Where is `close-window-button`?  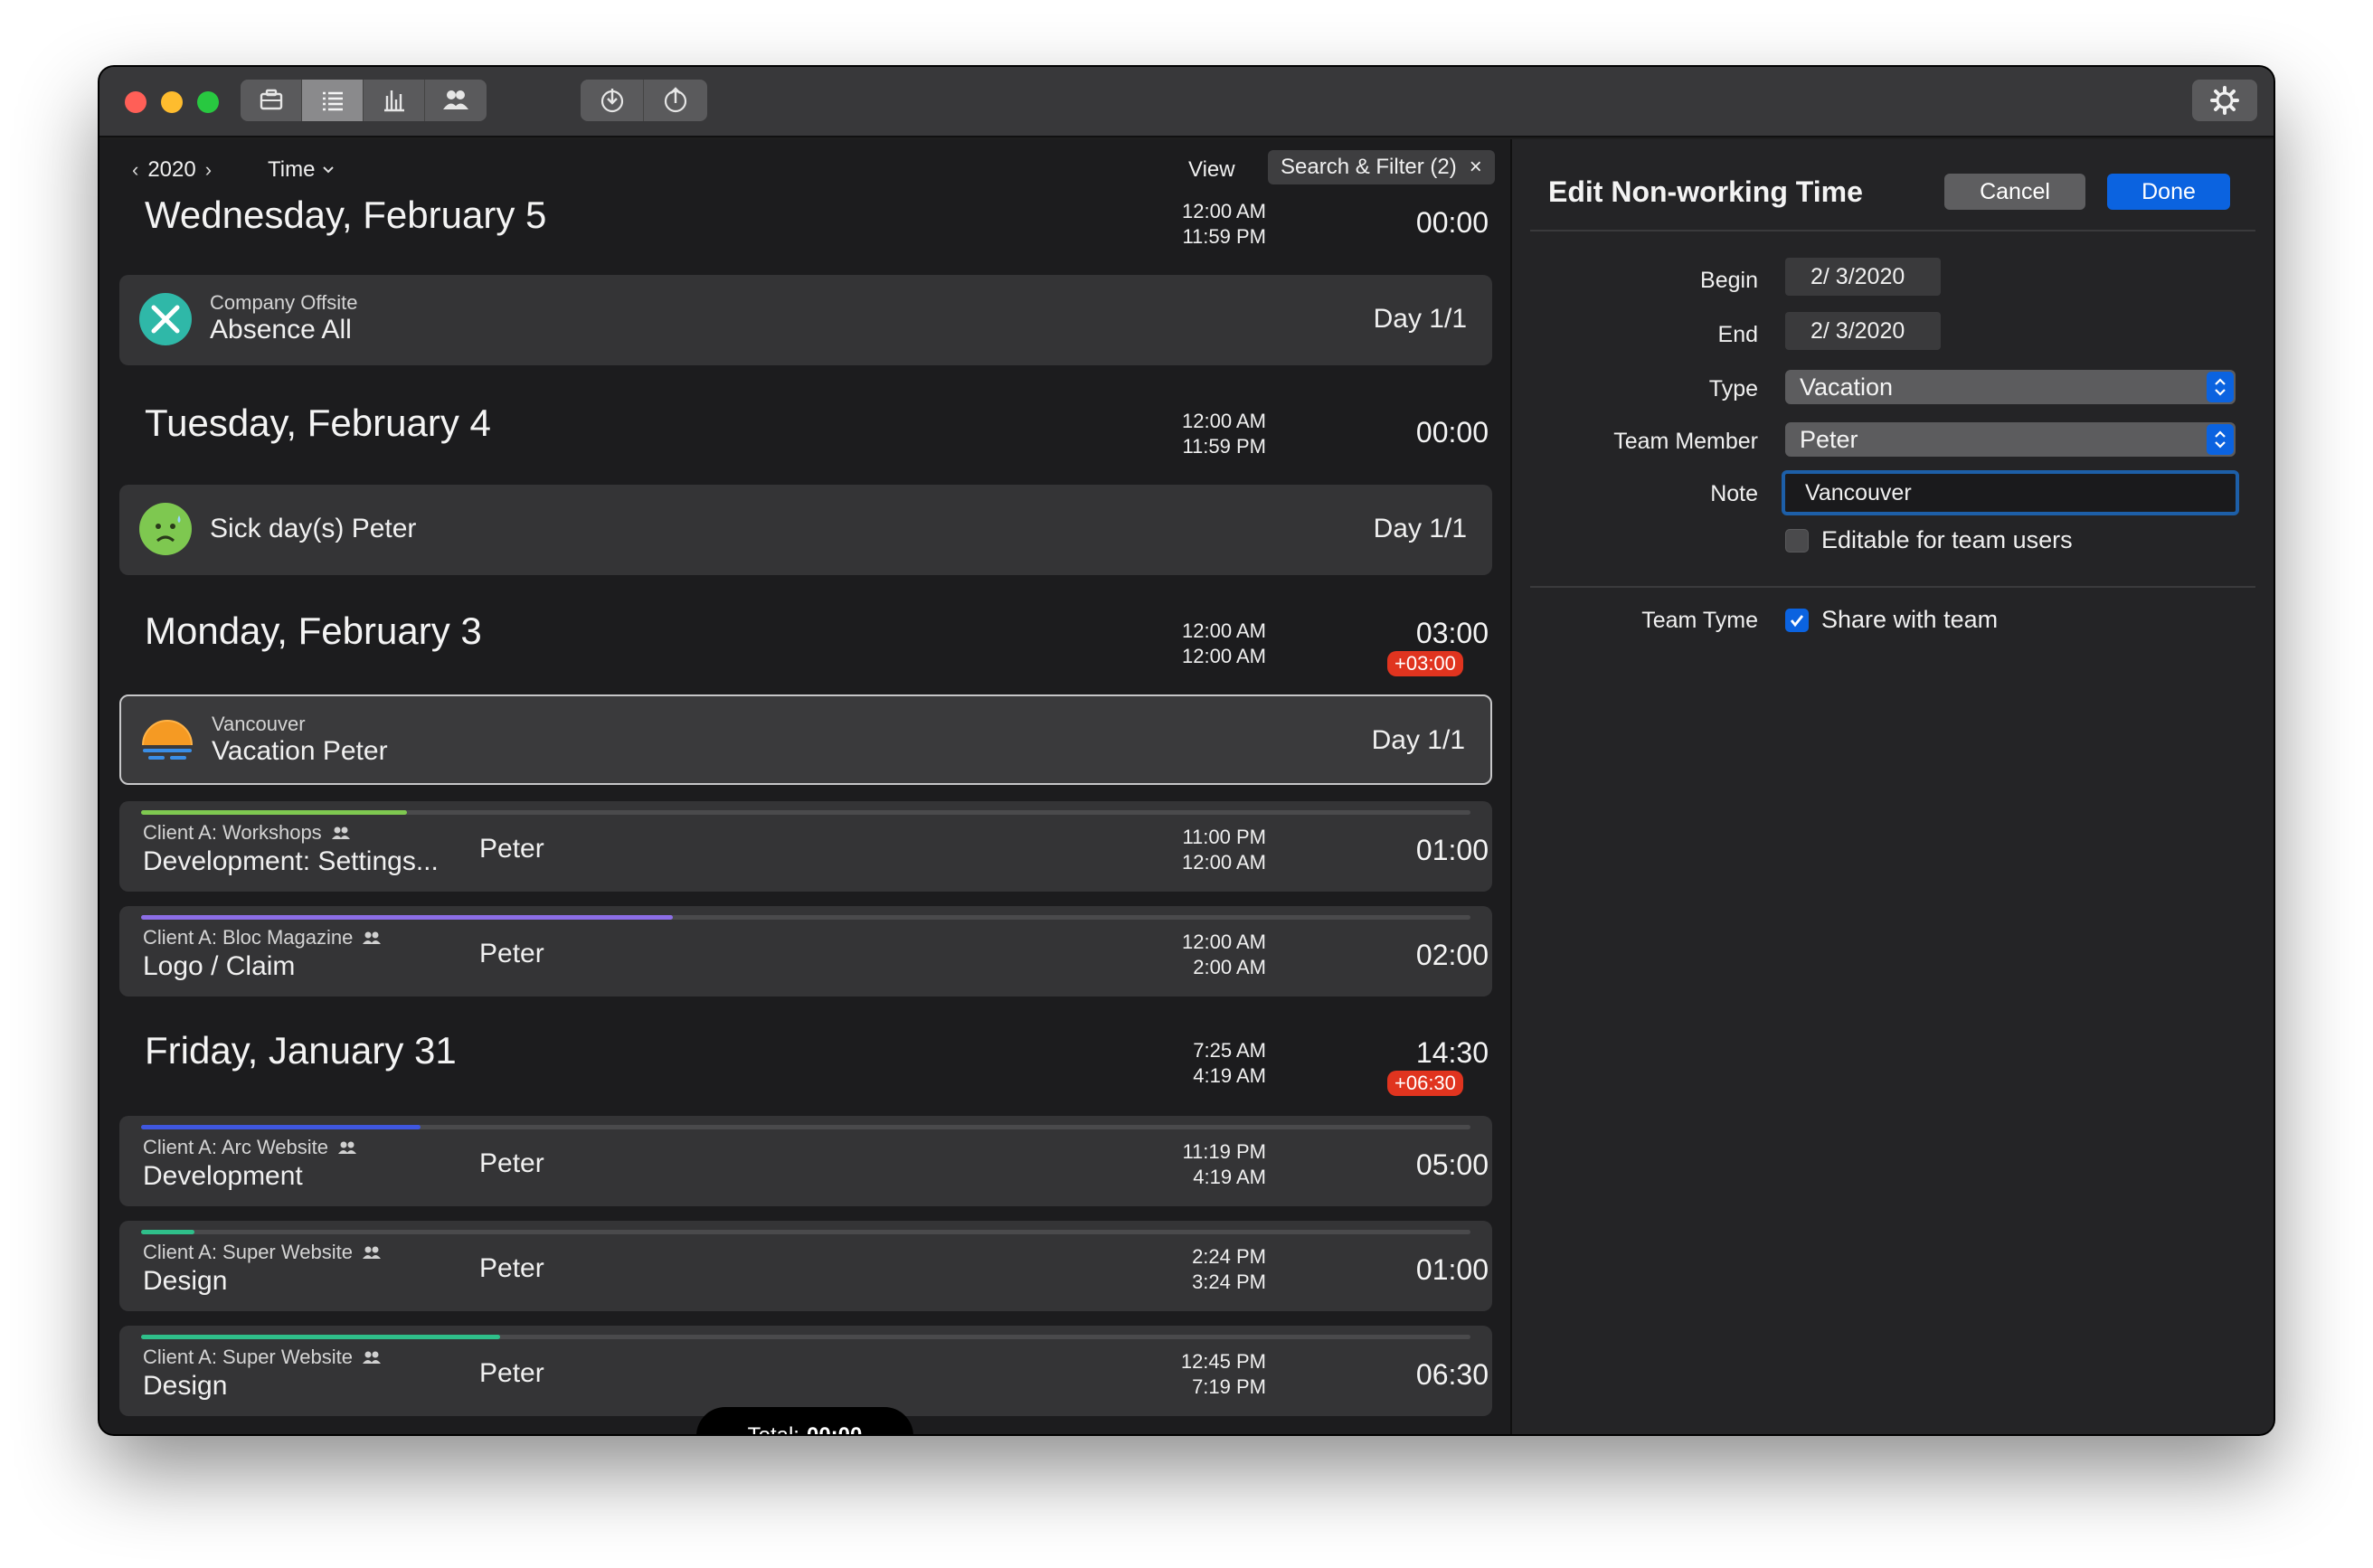
close-window-button is located at coordinates (136, 102).